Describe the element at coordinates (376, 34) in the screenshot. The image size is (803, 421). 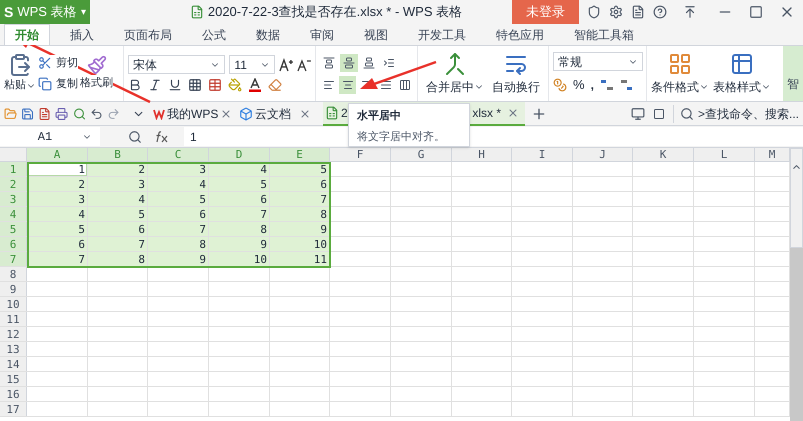
I see `ribbon-tab: 视图` at that location.